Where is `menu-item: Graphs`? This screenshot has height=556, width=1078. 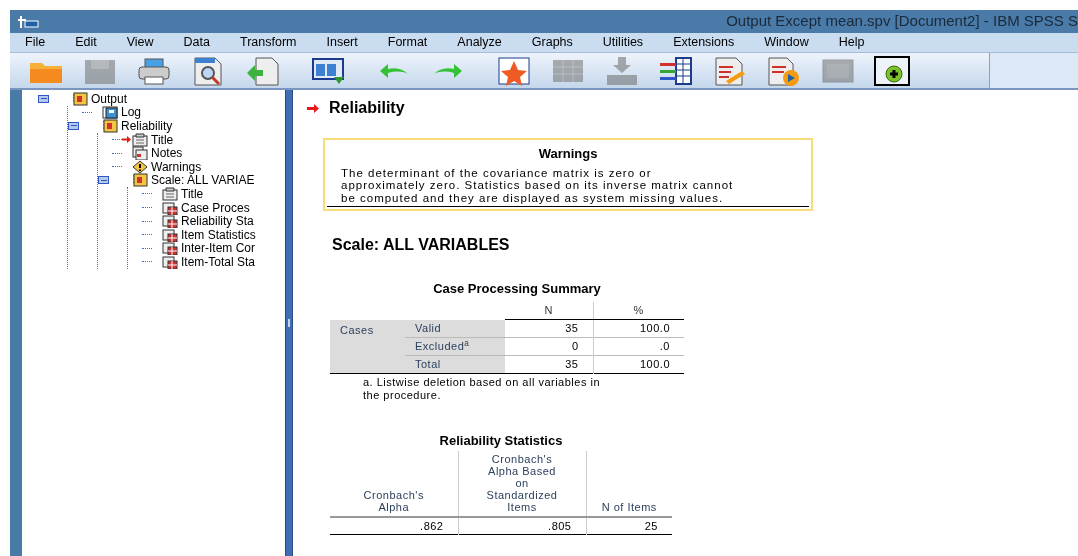
menu-item: Graphs is located at coordinates (552, 42).